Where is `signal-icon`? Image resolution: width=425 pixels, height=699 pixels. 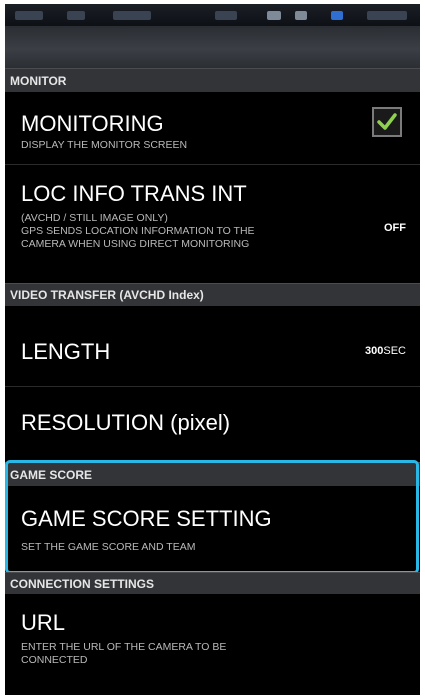
signal-icon is located at coordinates (301, 15).